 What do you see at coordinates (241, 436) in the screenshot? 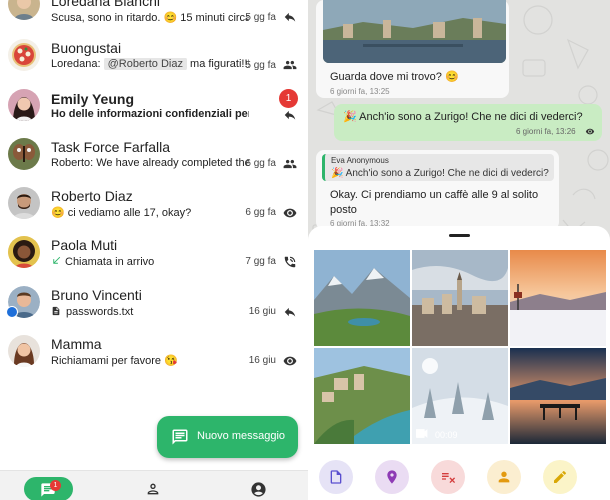
I see `new-message-label: Nuovo messaggio` at bounding box center [241, 436].